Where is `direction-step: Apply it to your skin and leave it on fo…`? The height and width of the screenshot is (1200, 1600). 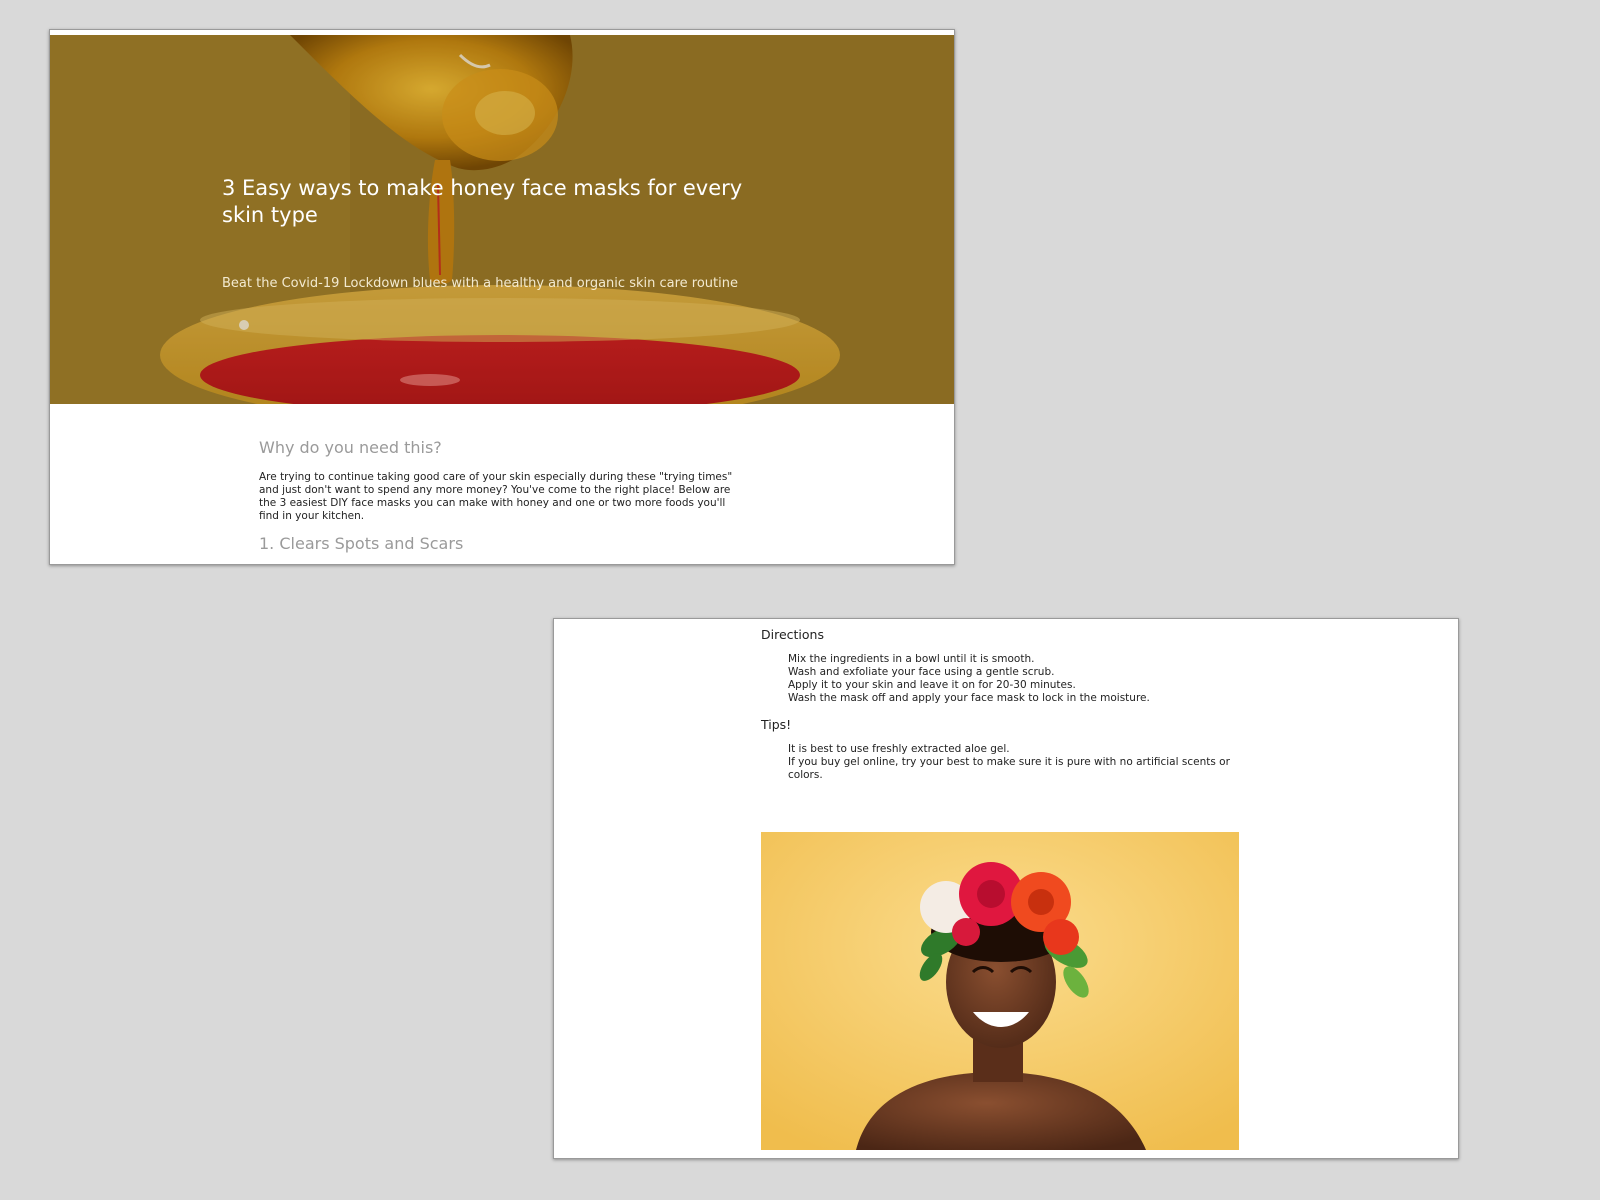
direction-step: Apply it to your skin and leave it on fo… is located at coordinates (932, 685).